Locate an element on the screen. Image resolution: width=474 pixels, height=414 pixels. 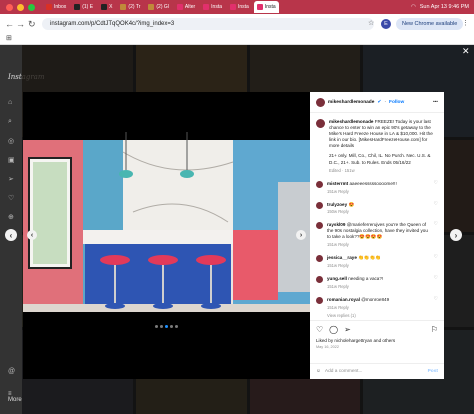
browser-tab: Alter is located at coordinates (186, 7).